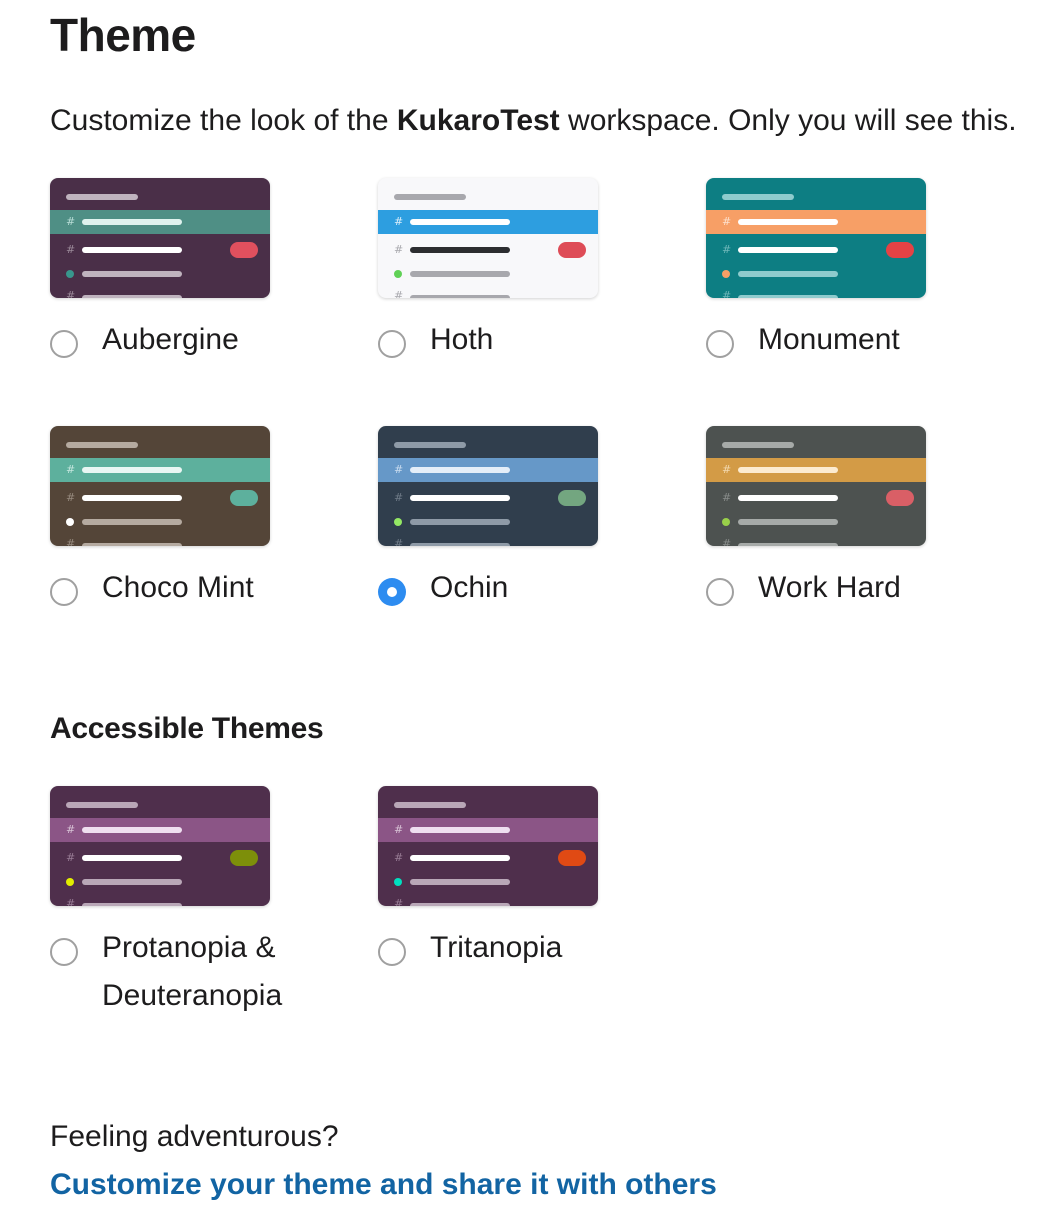  What do you see at coordinates (392, 952) in the screenshot?
I see `theme-radio-tritanopia` at bounding box center [392, 952].